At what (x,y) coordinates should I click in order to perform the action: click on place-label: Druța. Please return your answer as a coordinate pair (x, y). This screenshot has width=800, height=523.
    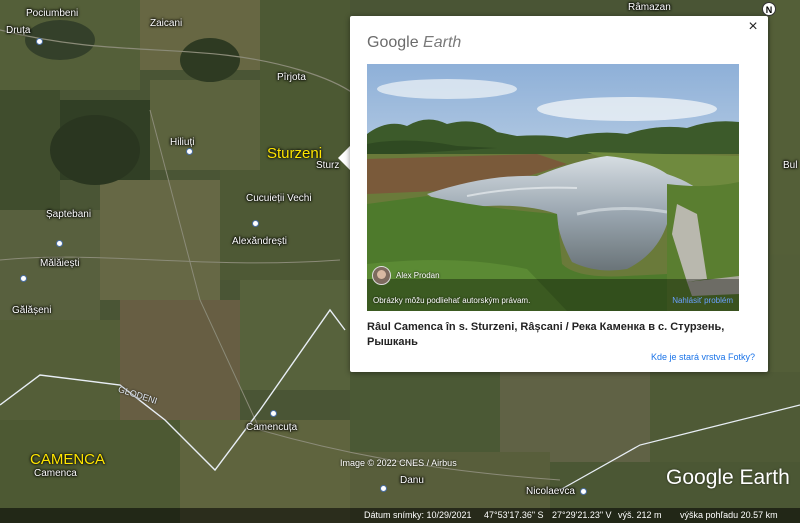
    Looking at the image, I should click on (18, 30).